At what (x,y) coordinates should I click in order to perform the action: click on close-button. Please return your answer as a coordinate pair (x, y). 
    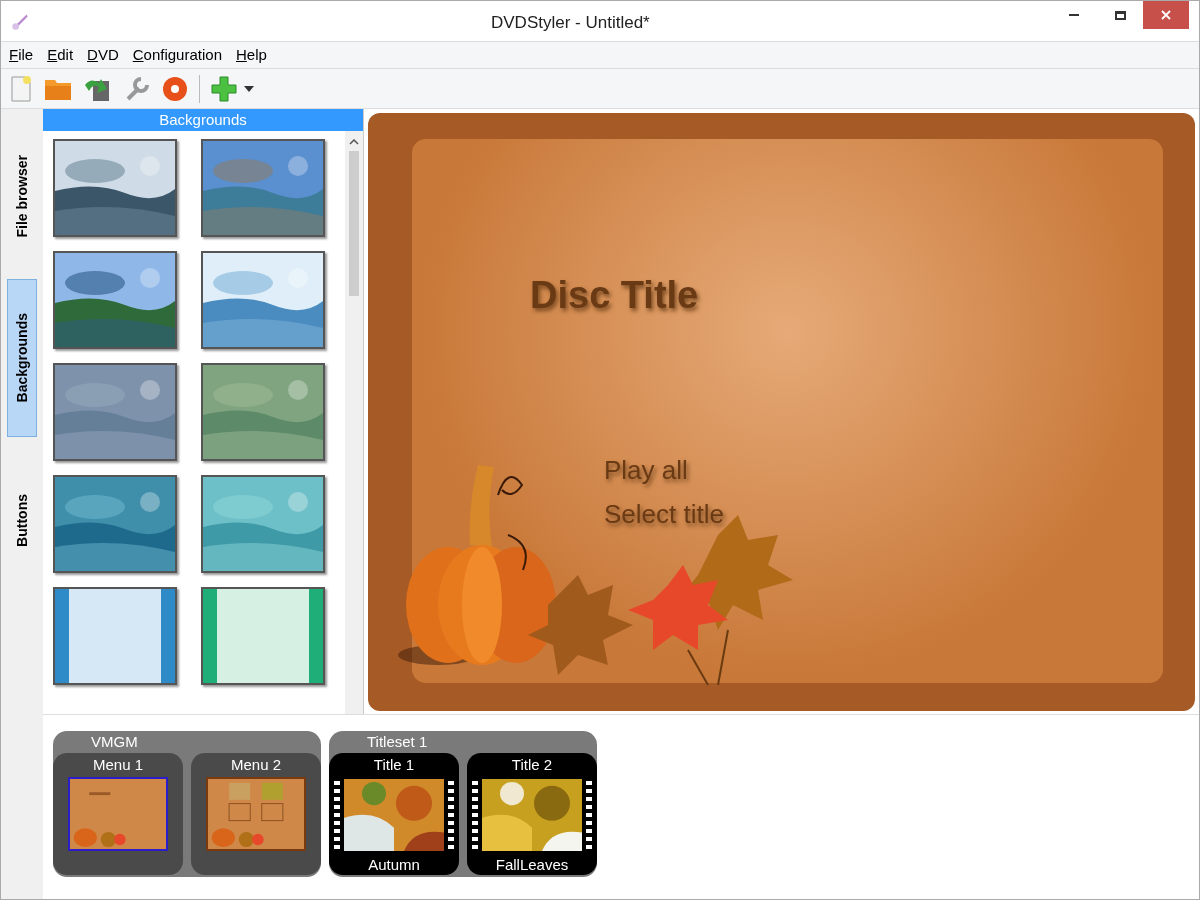
    Looking at the image, I should click on (1166, 15).